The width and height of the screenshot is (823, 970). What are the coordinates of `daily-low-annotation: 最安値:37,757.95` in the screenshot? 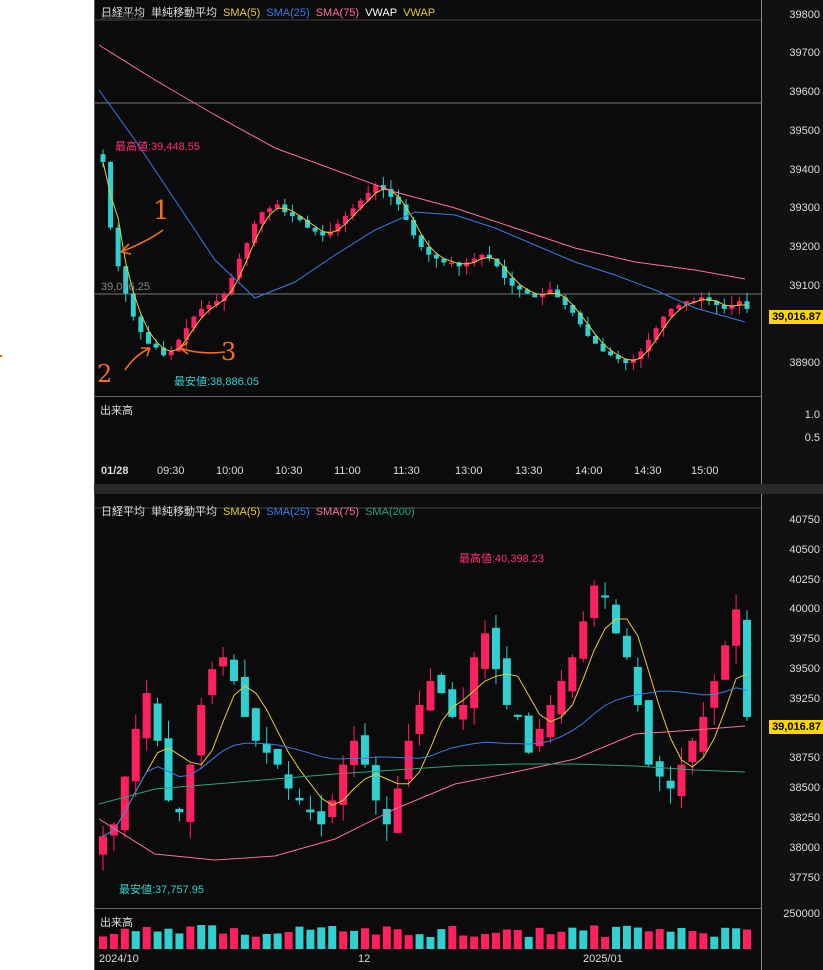 It's located at (161, 890).